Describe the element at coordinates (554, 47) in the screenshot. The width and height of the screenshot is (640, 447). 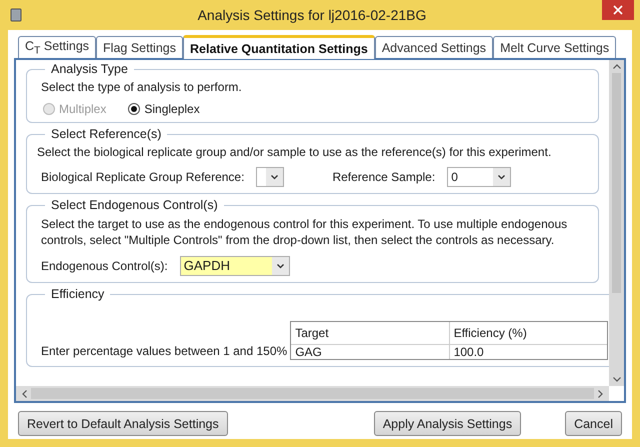
I see `tab: Melt Curve Settings` at that location.